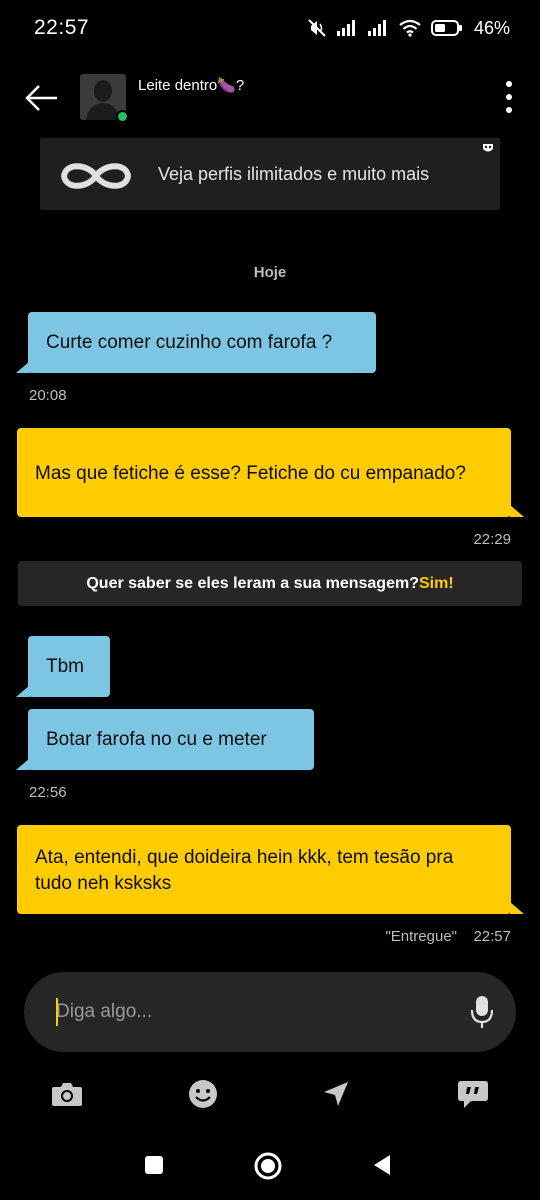 This screenshot has width=540, height=1200. Describe the element at coordinates (57, 1012) in the screenshot. I see `text-caret` at that location.